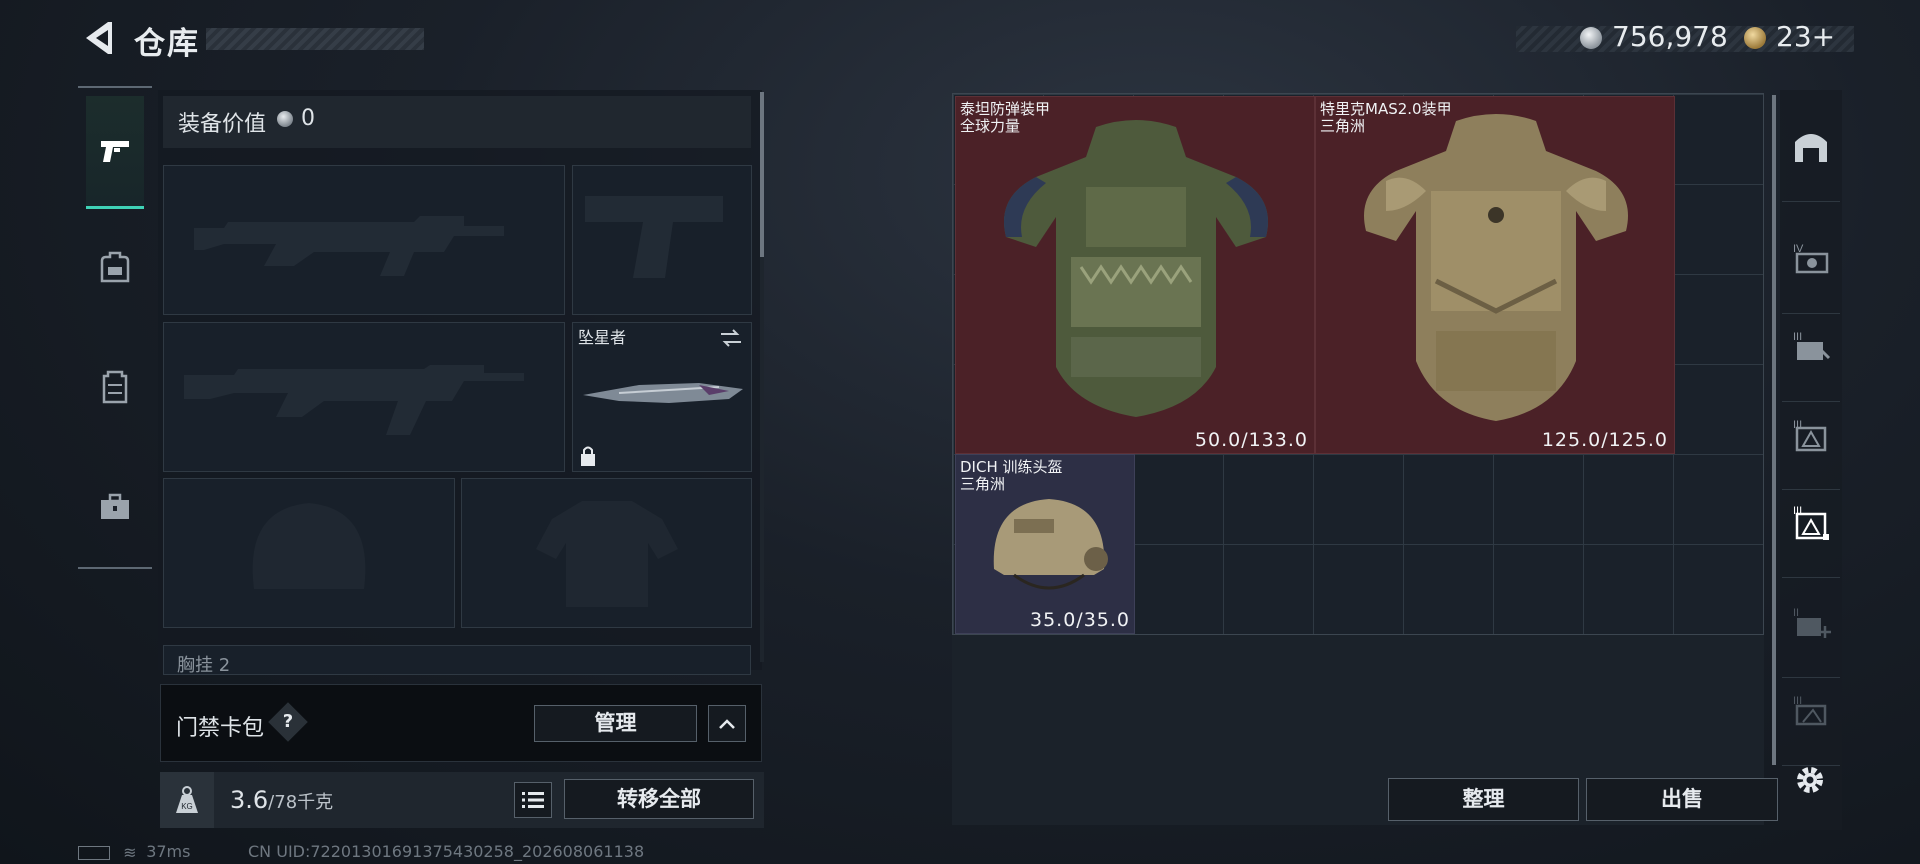  Describe the element at coordinates (168, 851) in the screenshot. I see `ping-value: 37ms` at that location.